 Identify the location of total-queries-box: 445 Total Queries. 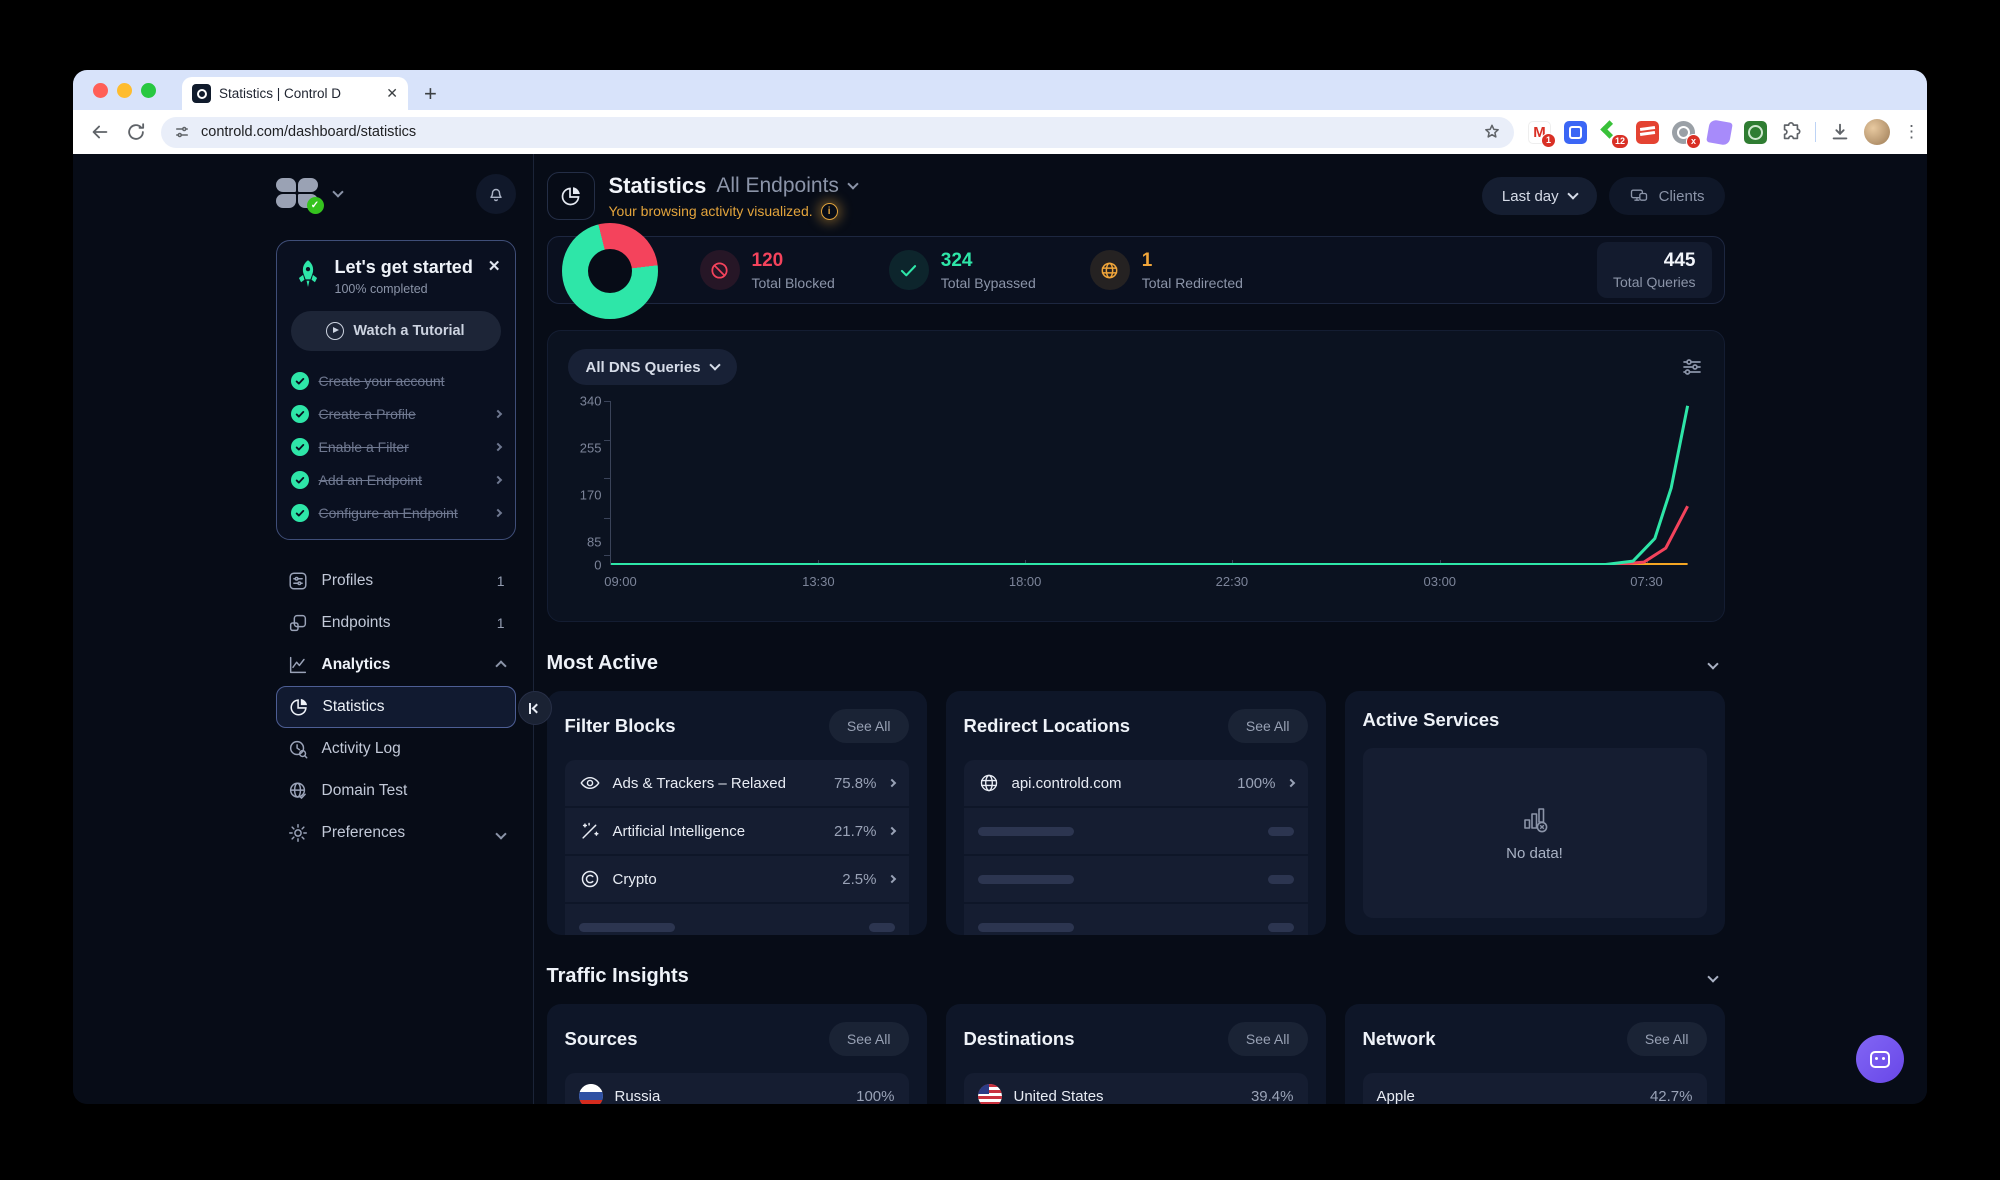
(1654, 270).